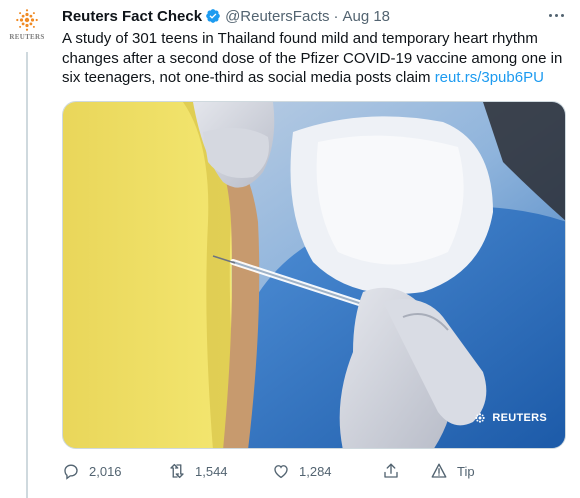 The image size is (580, 498). I want to click on media-watermark: REUTERS, so click(509, 418).